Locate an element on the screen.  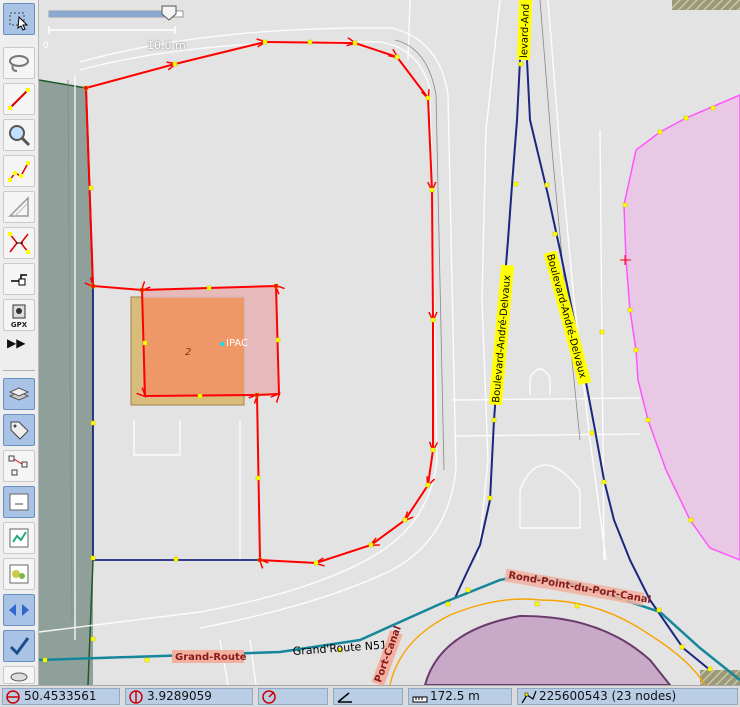
building-number-label: 2 is located at coordinates (188, 352).